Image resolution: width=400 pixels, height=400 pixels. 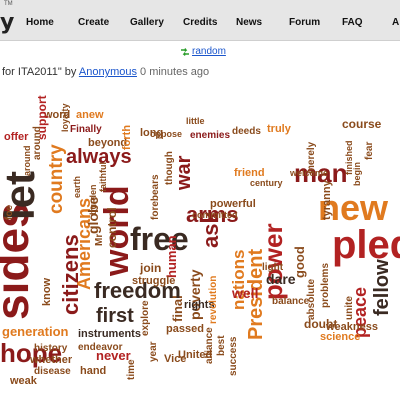 What do you see at coordinates (369, 151) in the screenshot?
I see `cloud-word-fear: fear` at bounding box center [369, 151].